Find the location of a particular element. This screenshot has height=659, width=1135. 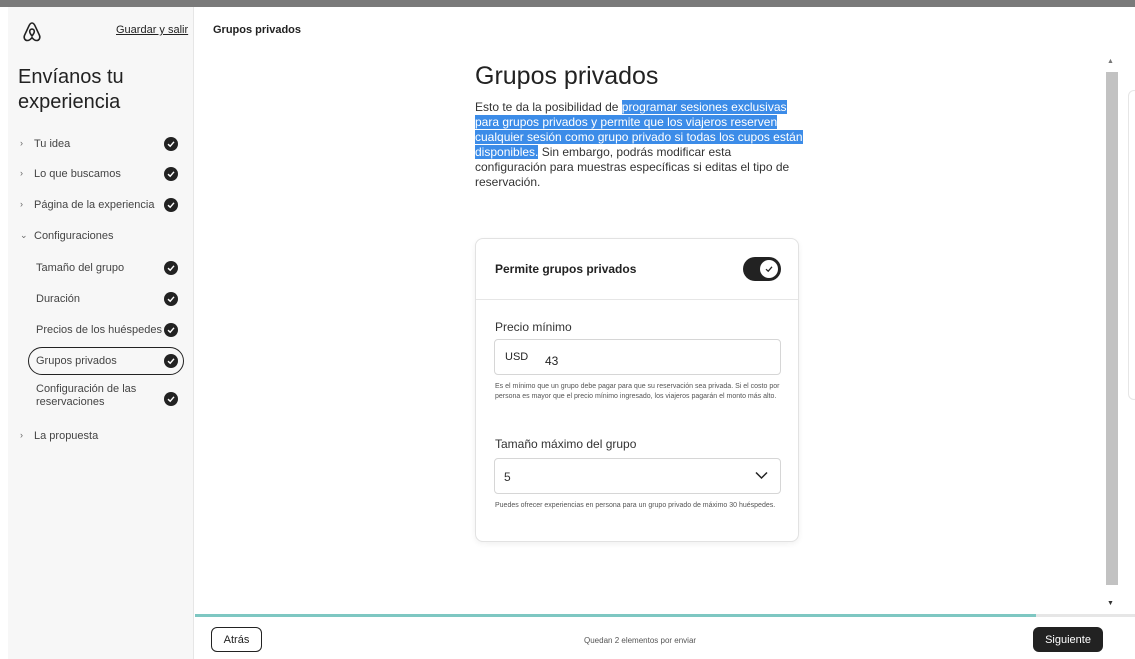

sidebar-item-label: Tu idea is located at coordinates (52, 144).